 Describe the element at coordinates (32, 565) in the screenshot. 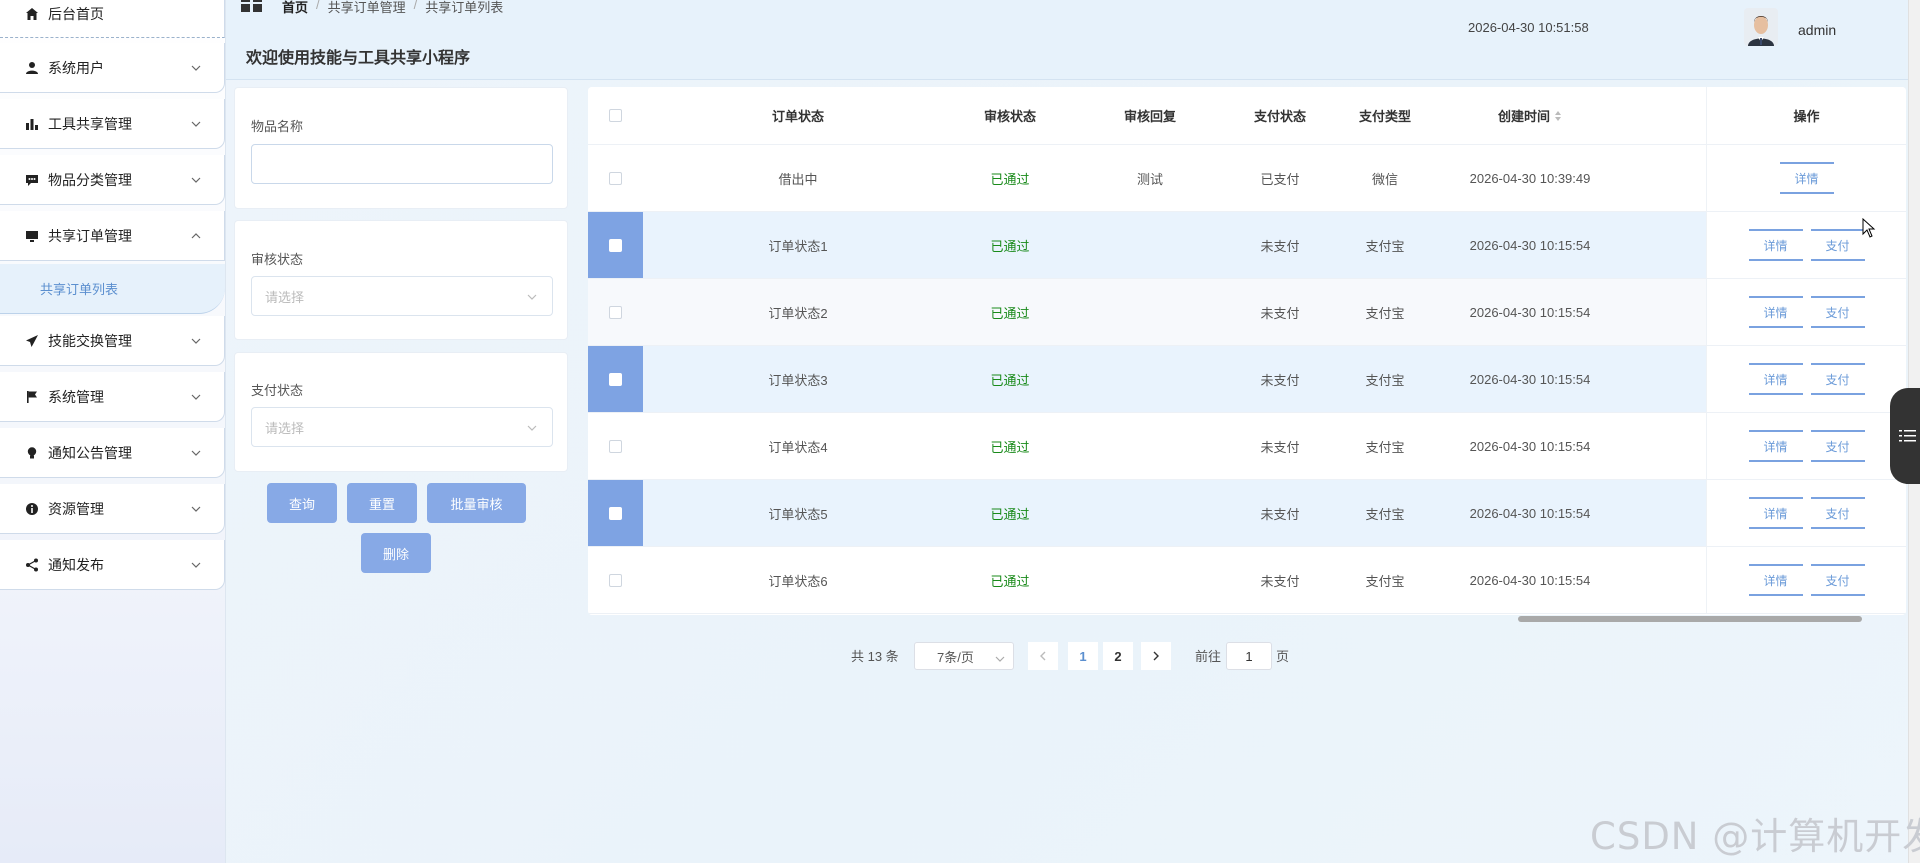

I see `share-icon` at that location.